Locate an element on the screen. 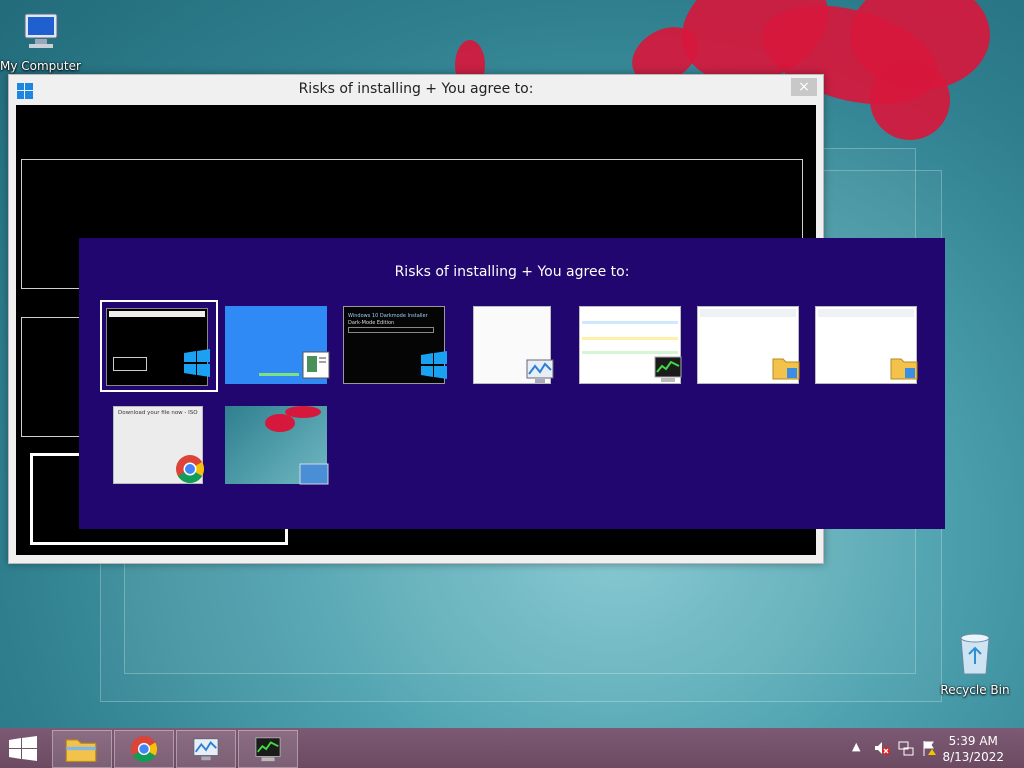  task-manager-taskbar-button is located at coordinates (268, 749).